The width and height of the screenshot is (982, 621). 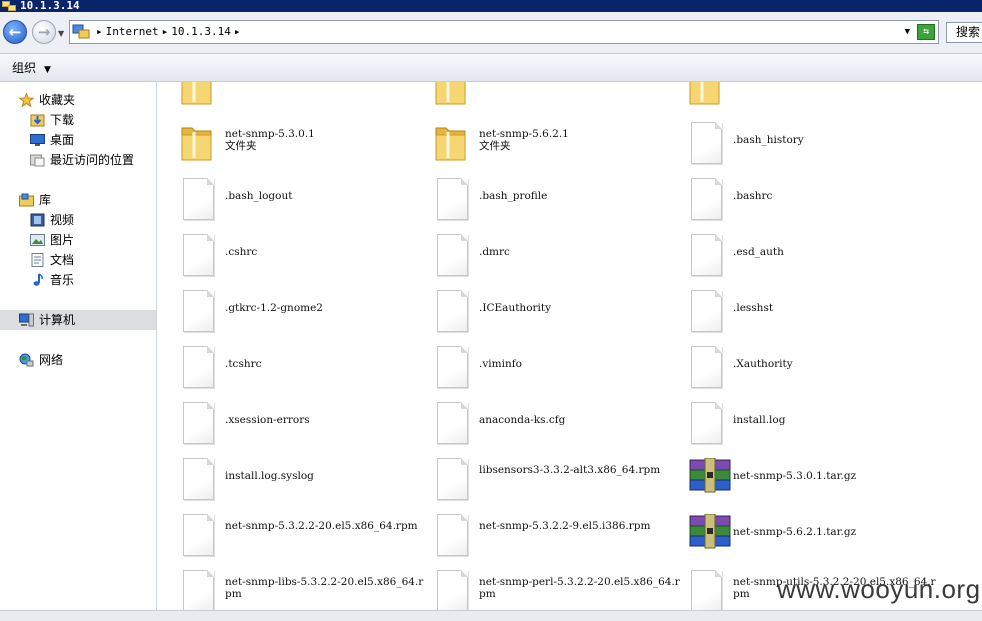 What do you see at coordinates (45, 200) in the screenshot?
I see `nav-label: 库` at bounding box center [45, 200].